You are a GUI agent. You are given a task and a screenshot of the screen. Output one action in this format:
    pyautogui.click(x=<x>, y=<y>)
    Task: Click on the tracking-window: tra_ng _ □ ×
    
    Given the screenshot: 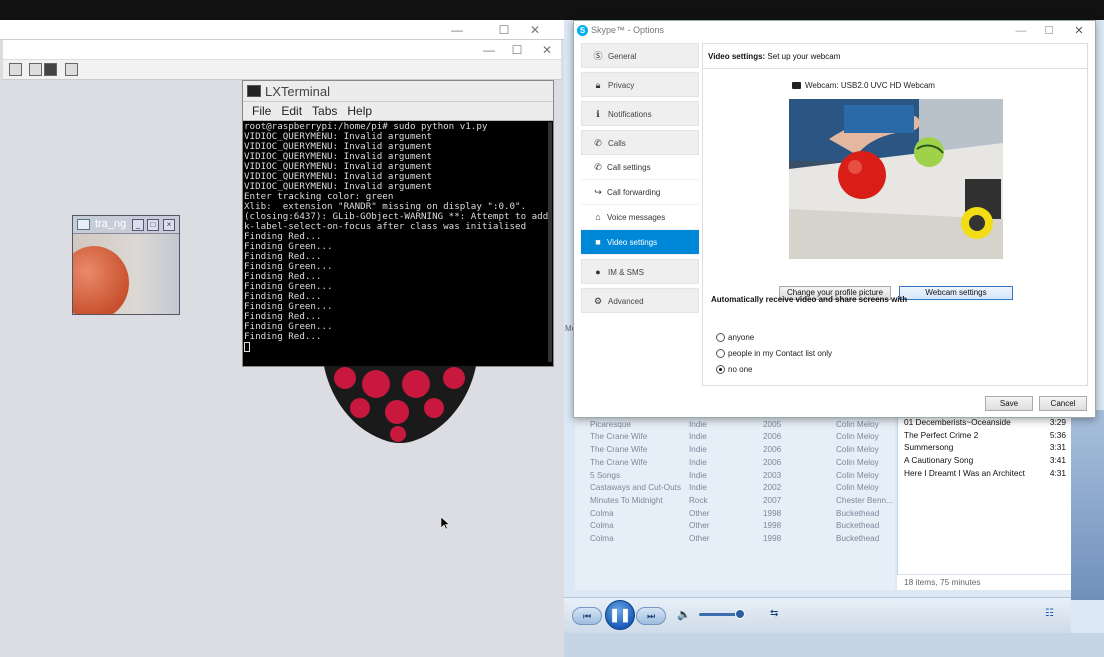 What is the action you would take?
    pyautogui.click(x=126, y=265)
    